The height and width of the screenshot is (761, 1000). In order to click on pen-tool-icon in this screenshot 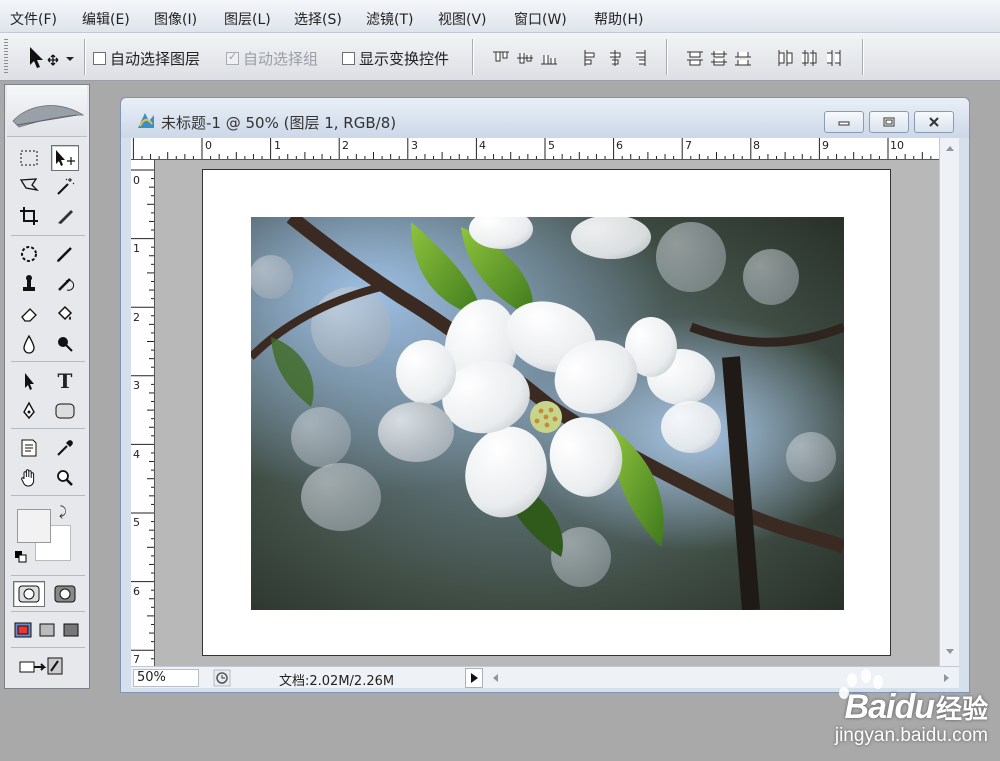, I will do `click(29, 411)`.